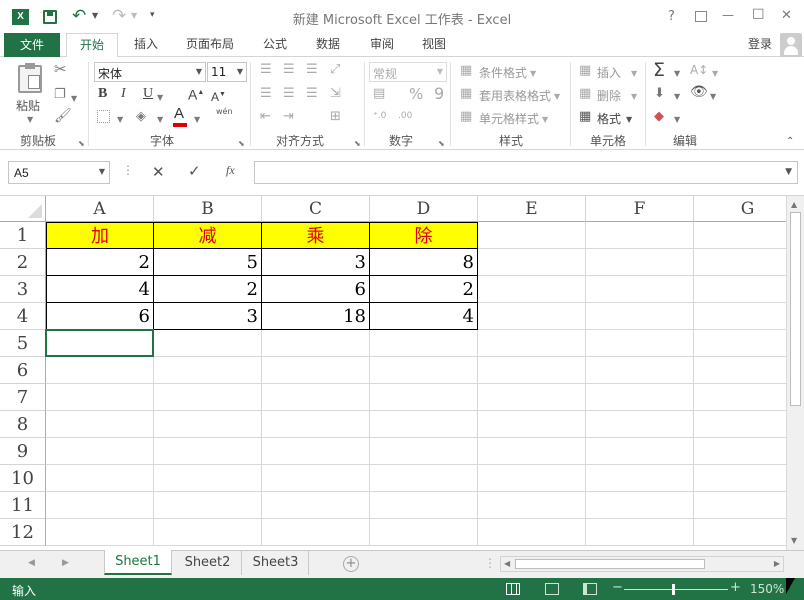 This screenshot has width=804, height=600. What do you see at coordinates (31, 563) in the screenshot?
I see `prev-sheet-icon: ◀` at bounding box center [31, 563].